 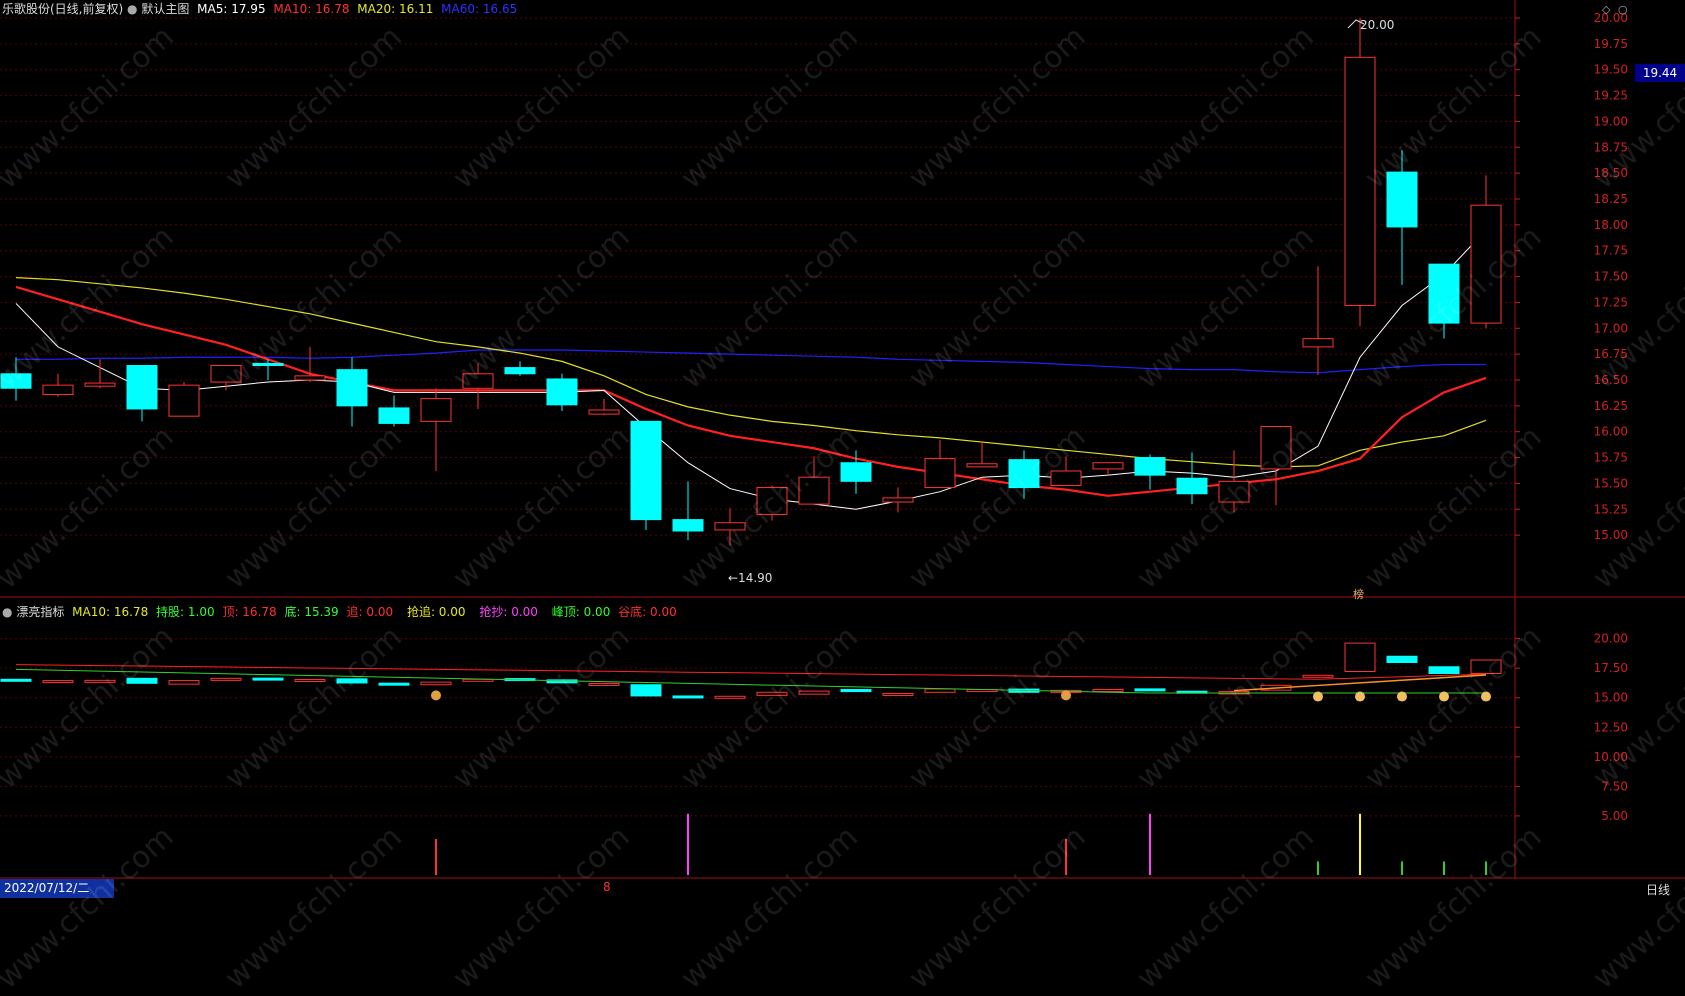 What do you see at coordinates (1611, 121) in the screenshot?
I see `y-tick-label: 19.00` at bounding box center [1611, 121].